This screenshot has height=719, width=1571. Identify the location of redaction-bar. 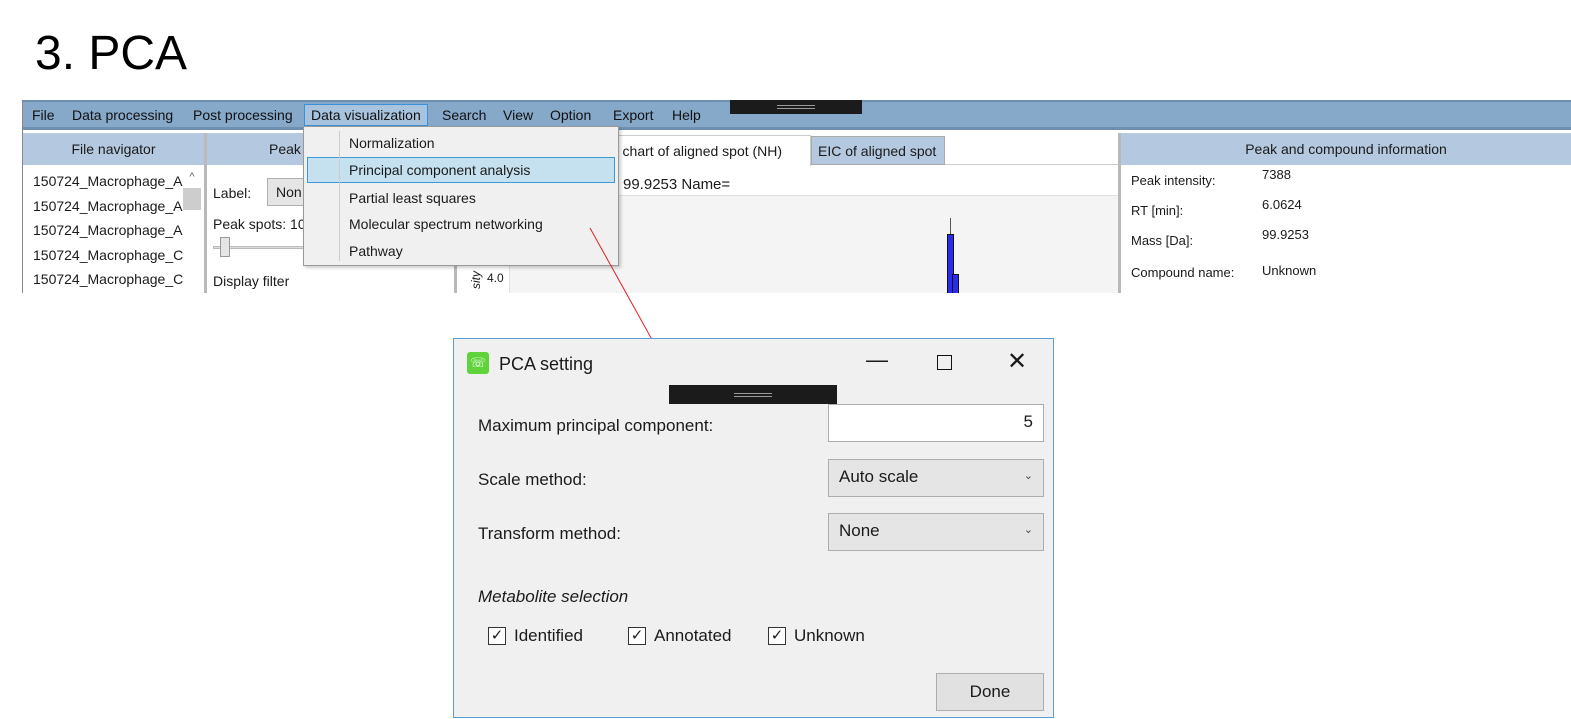
(753, 394).